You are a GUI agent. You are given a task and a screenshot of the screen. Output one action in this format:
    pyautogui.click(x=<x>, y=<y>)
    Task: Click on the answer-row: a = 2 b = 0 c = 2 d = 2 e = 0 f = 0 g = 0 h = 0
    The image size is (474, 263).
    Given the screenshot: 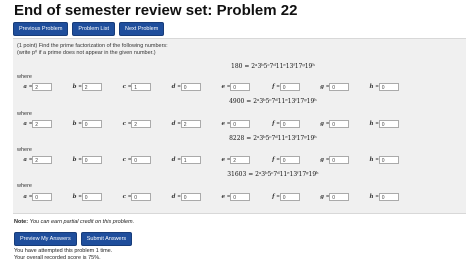 What is the action you would take?
    pyautogui.click(x=215, y=124)
    